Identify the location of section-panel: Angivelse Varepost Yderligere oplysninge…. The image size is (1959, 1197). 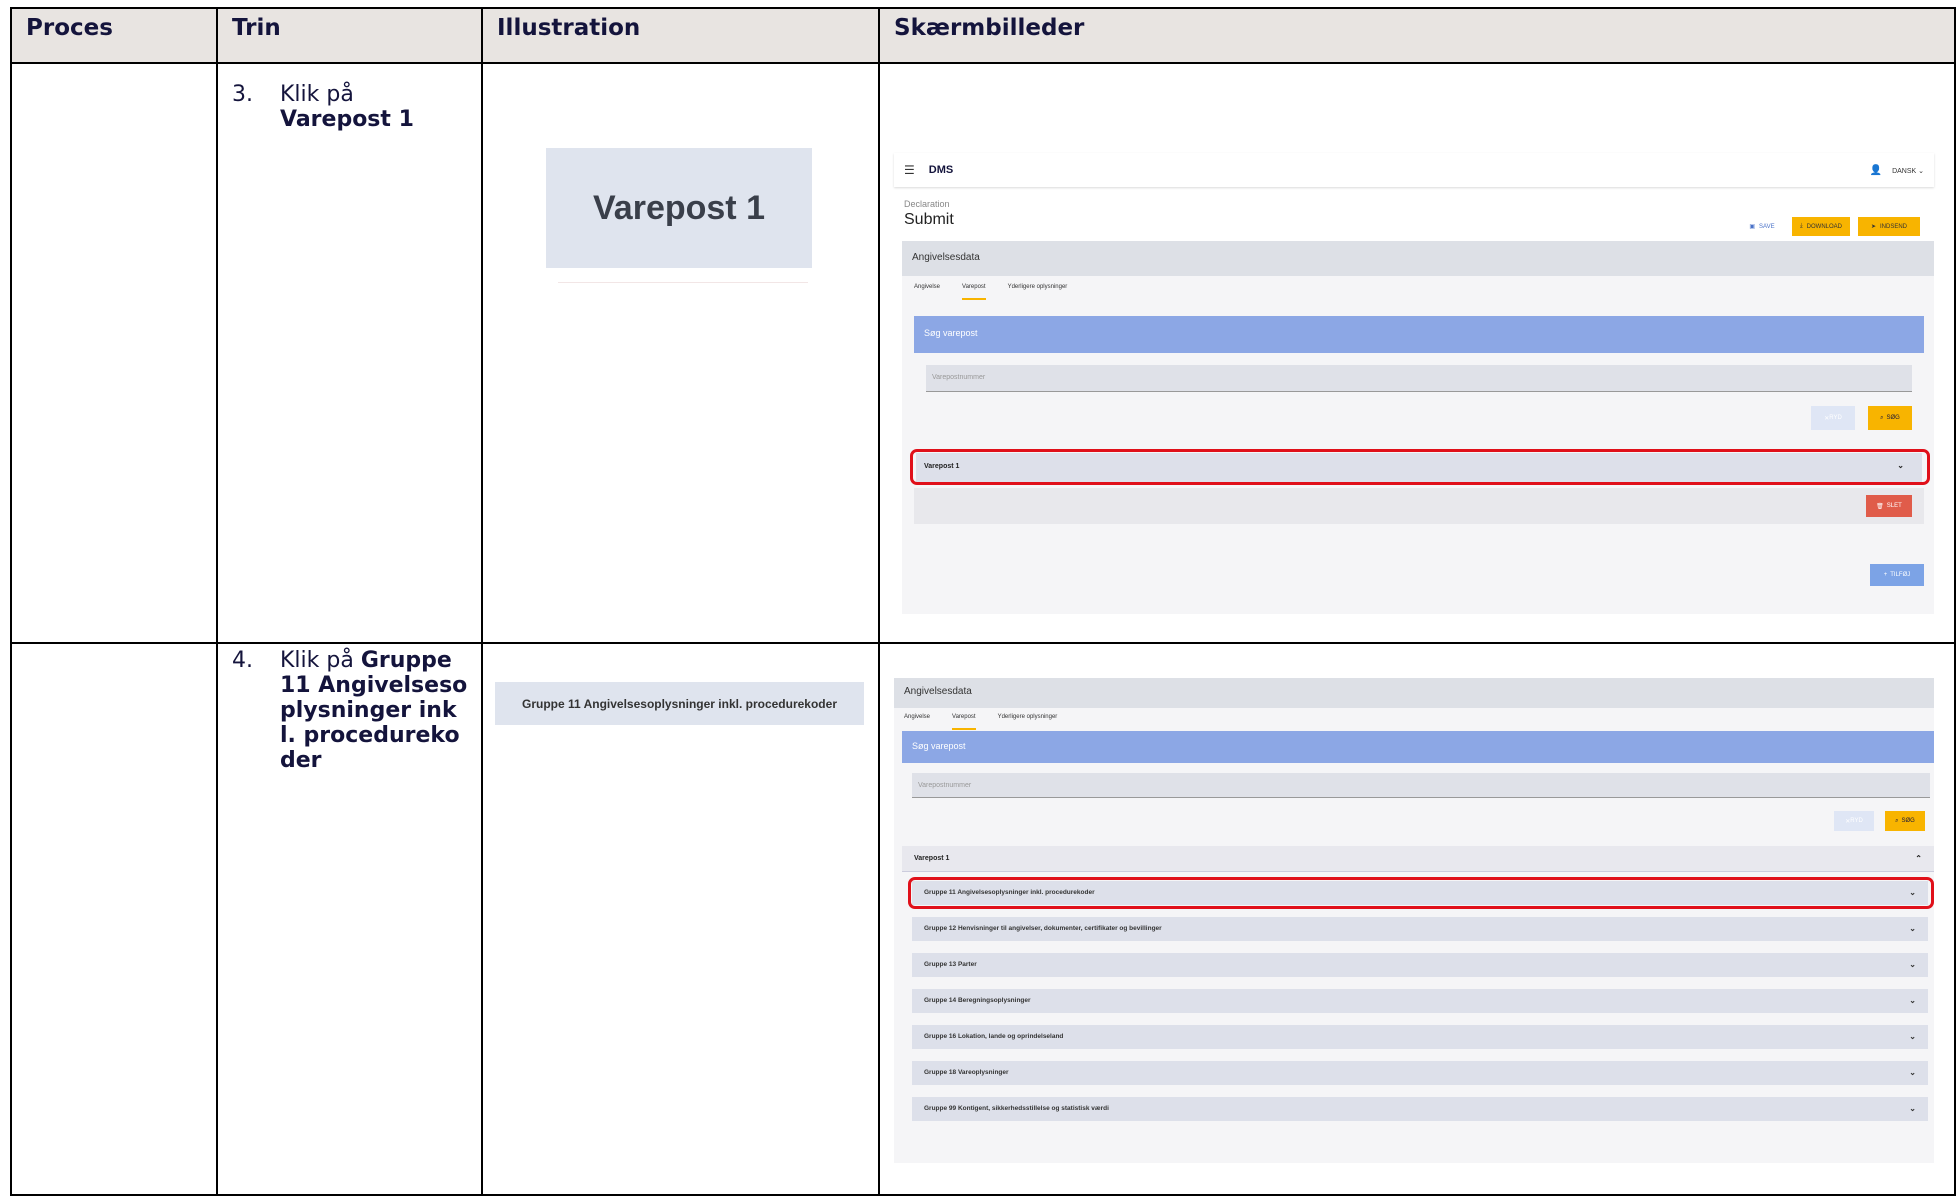
(1418, 445).